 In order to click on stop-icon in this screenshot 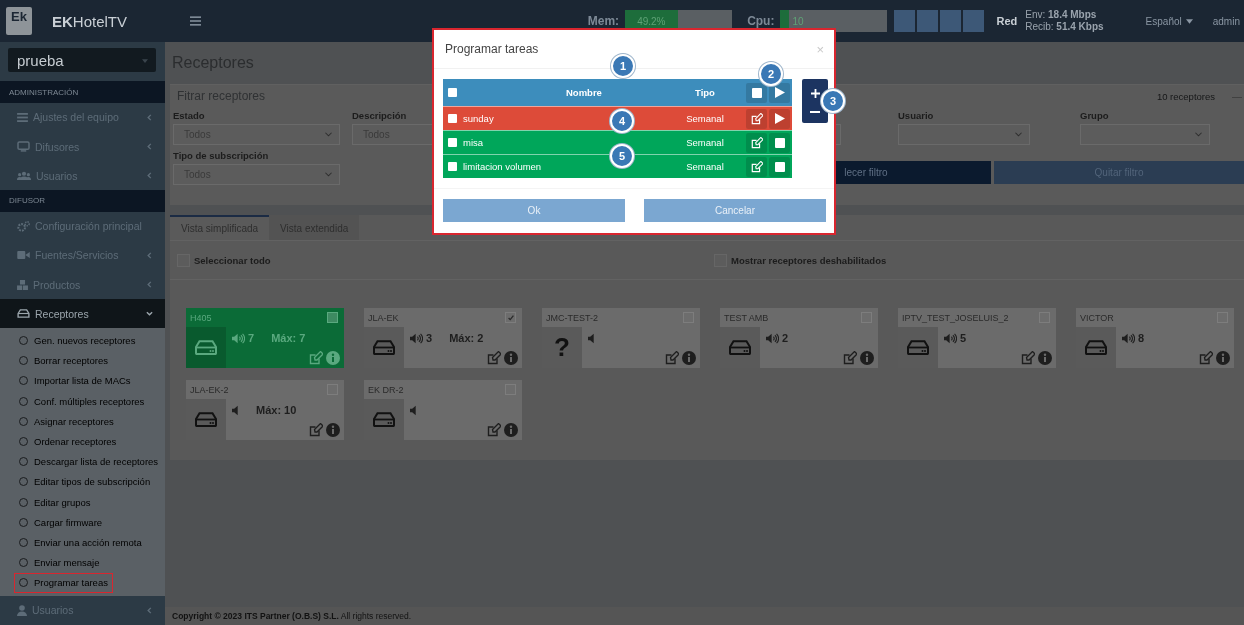, I will do `click(756, 92)`.